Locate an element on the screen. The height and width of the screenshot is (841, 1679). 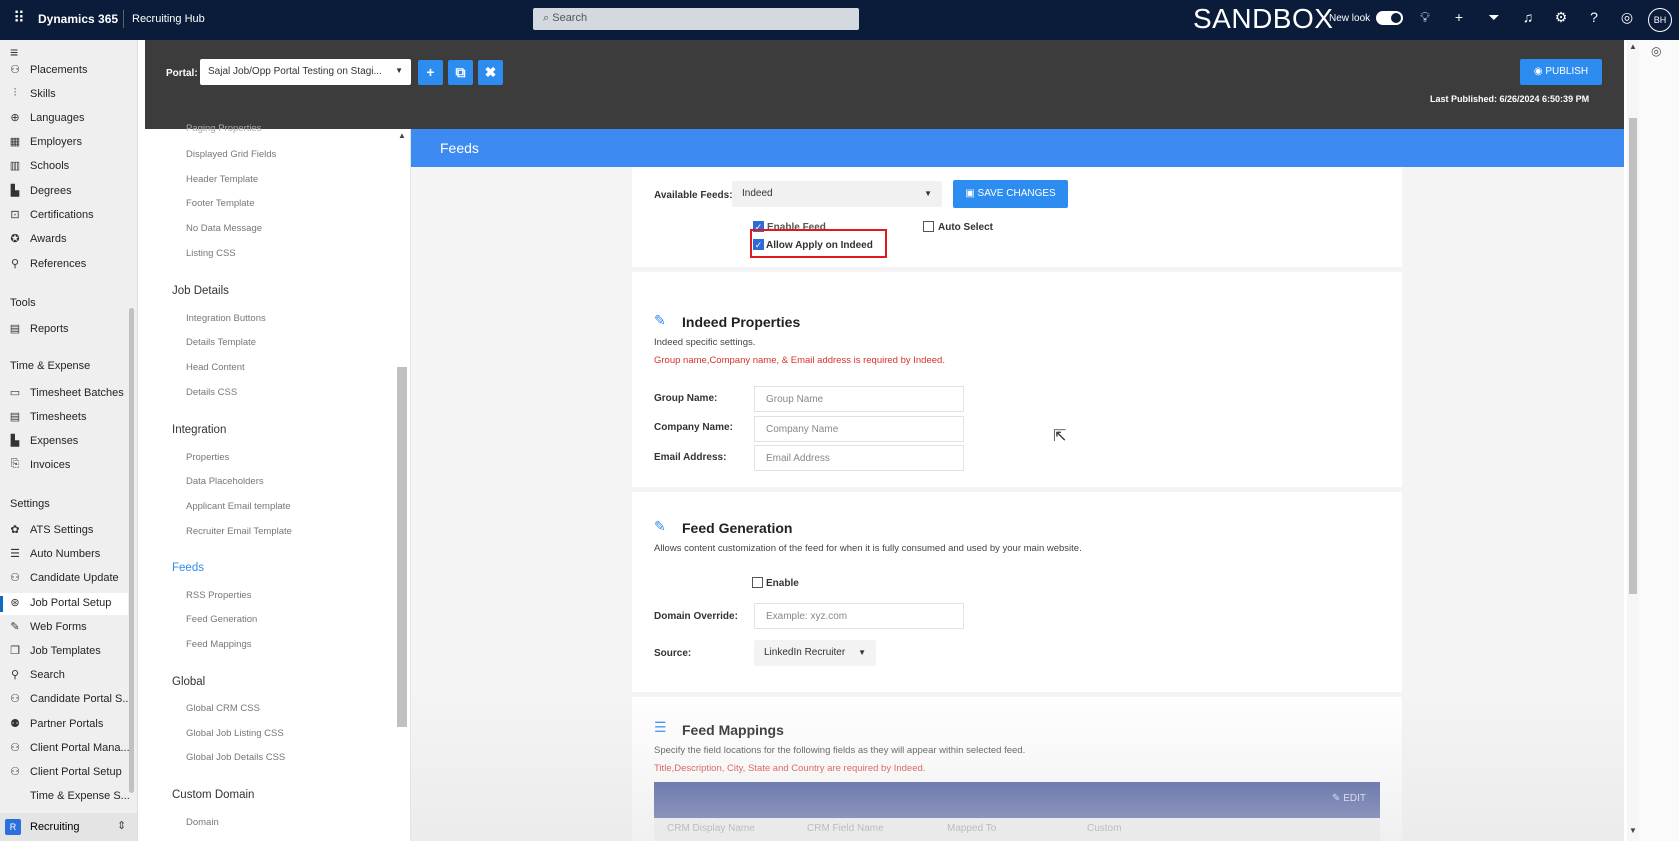
section-heading-integration: Integration is located at coordinates (199, 430).